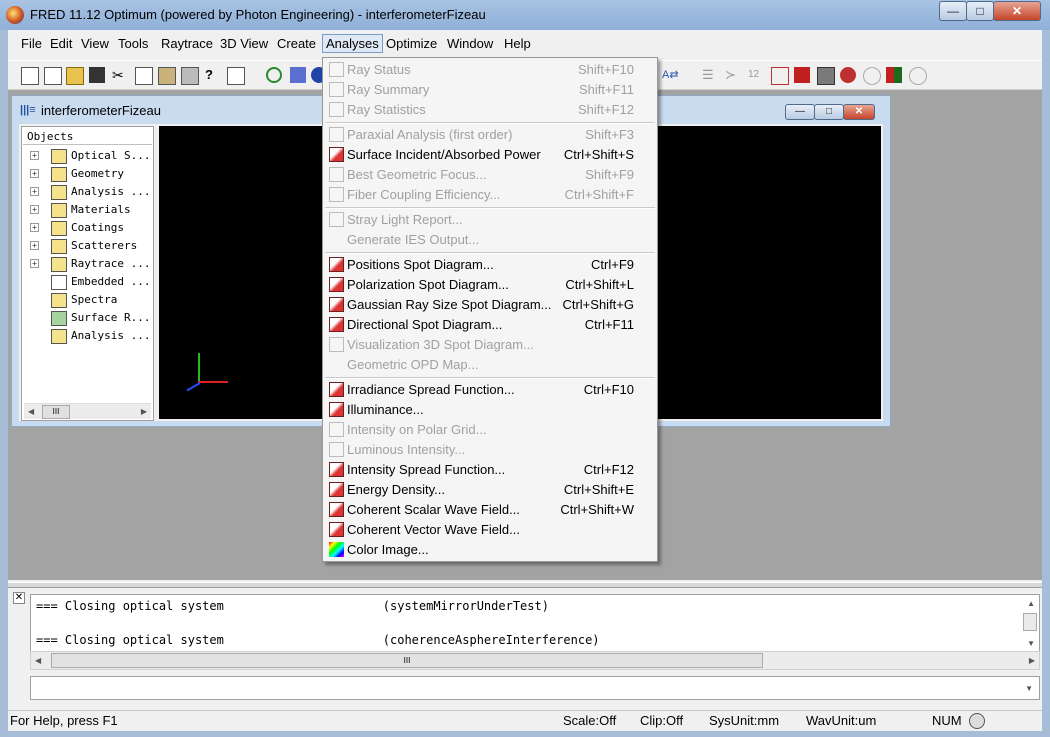  Describe the element at coordinates (490, 490) in the screenshot. I see `menu-item-energy-density: Energy Density... Ctrl+Shift+E` at that location.